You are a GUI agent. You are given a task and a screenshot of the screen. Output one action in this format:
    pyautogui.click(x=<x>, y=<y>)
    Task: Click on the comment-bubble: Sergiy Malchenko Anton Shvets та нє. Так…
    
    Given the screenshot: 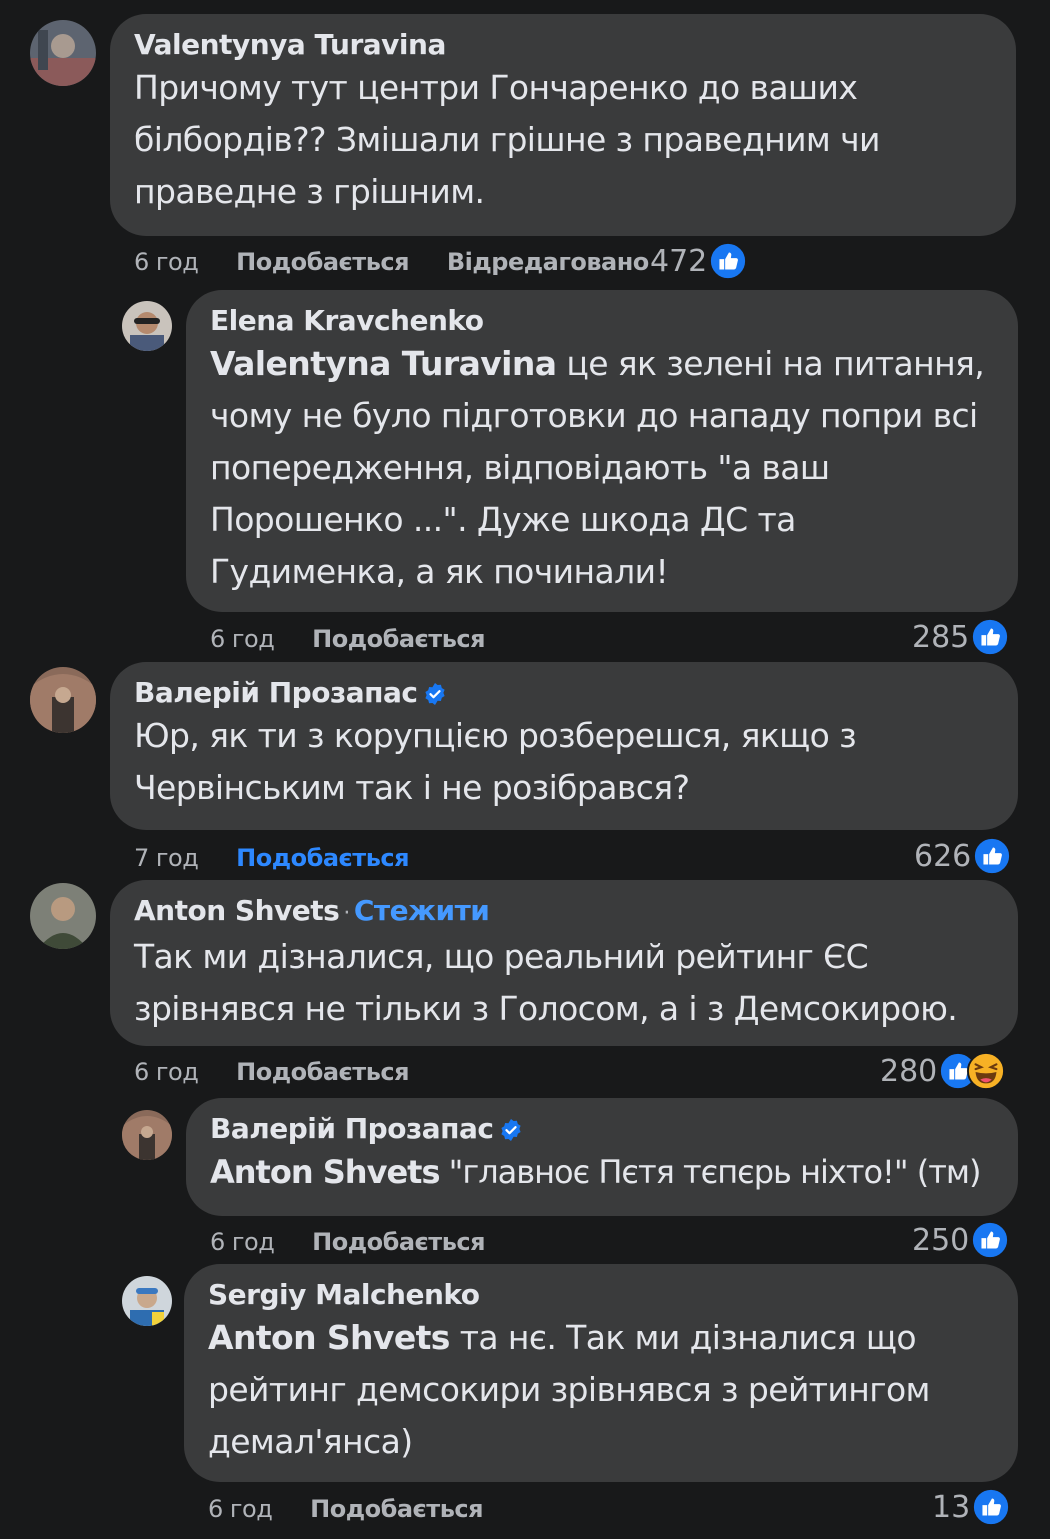 What is the action you would take?
    pyautogui.click(x=601, y=1373)
    